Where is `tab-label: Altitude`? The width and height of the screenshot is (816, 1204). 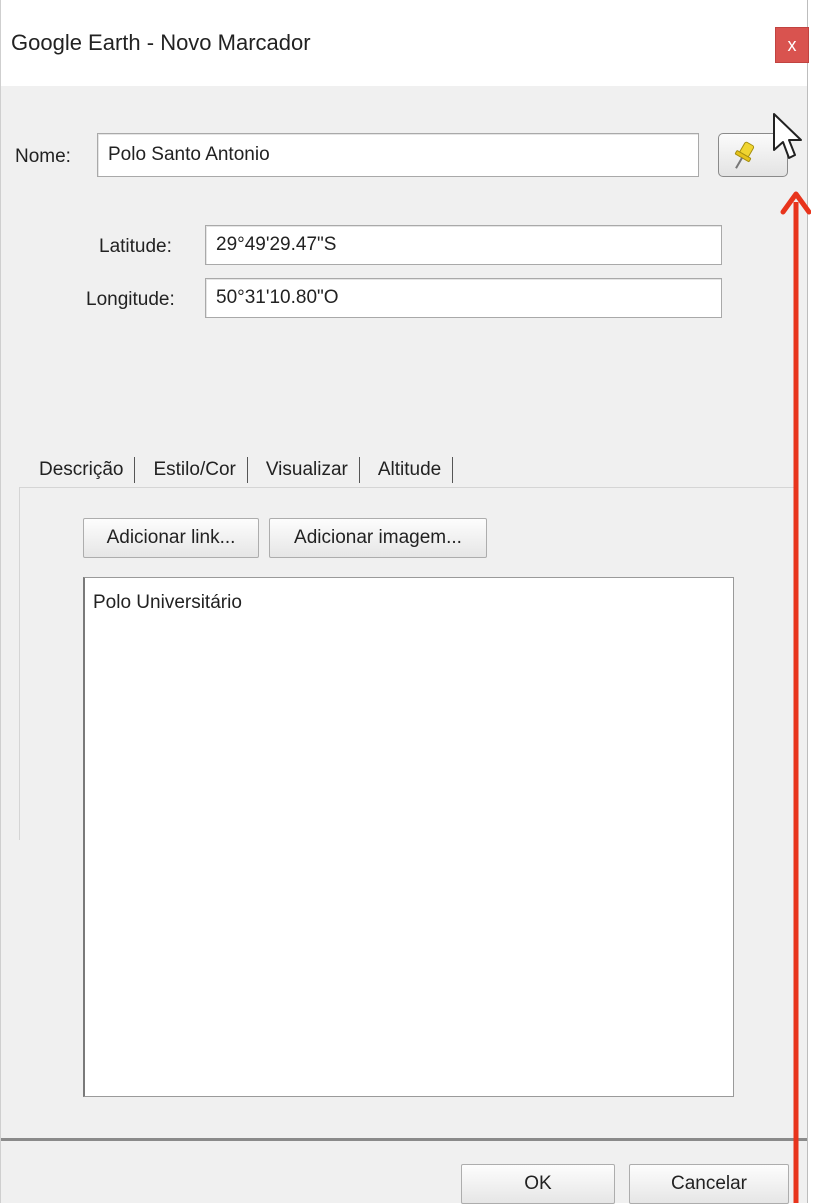
tab-label: Altitude is located at coordinates (409, 469).